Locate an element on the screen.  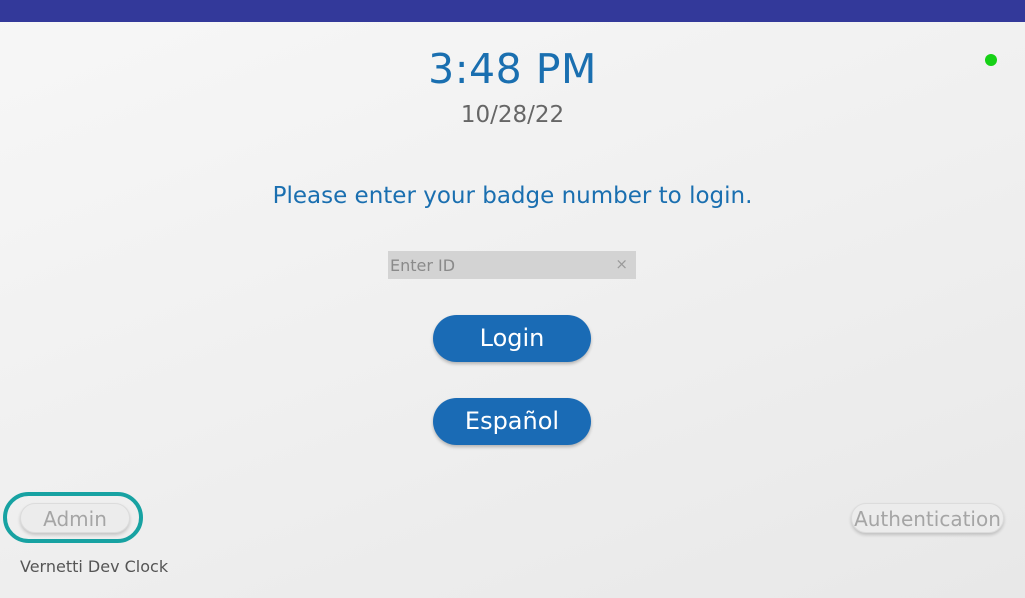
login-prompt: Please enter your badge number to login. is located at coordinates (512, 196).